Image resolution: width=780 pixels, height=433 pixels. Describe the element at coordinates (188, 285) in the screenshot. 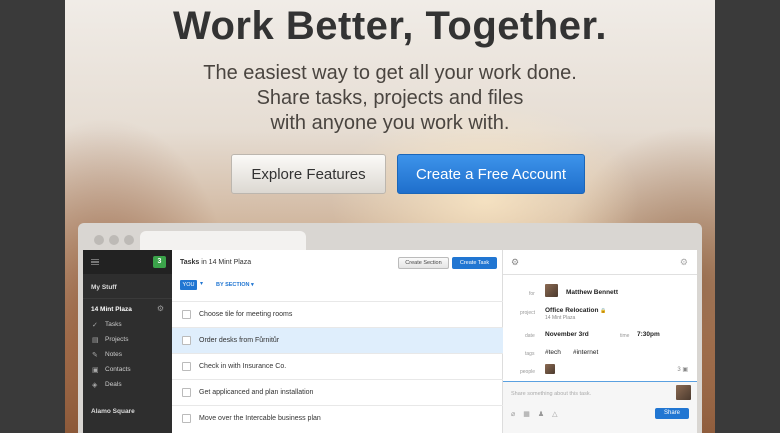

I see `you-filter: YOU` at that location.